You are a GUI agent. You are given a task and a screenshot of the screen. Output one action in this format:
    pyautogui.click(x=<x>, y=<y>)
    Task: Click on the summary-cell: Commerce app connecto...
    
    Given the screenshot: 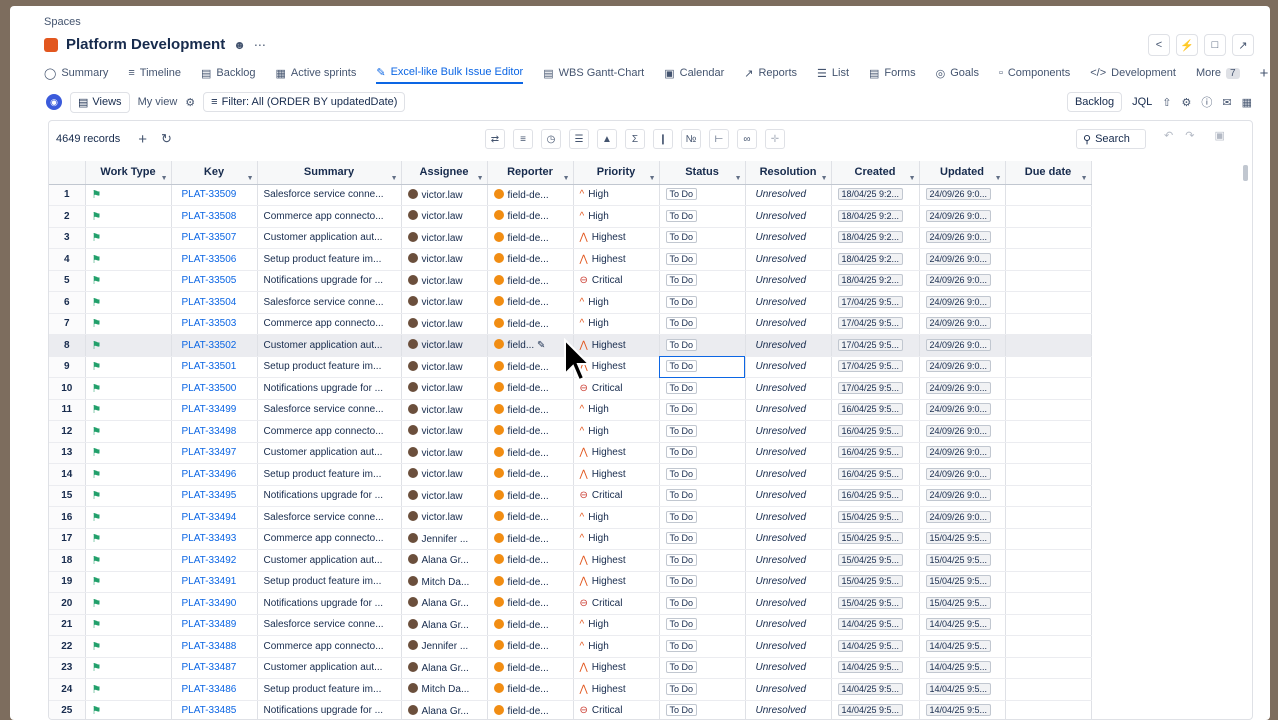 What is the action you would take?
    pyautogui.click(x=329, y=216)
    